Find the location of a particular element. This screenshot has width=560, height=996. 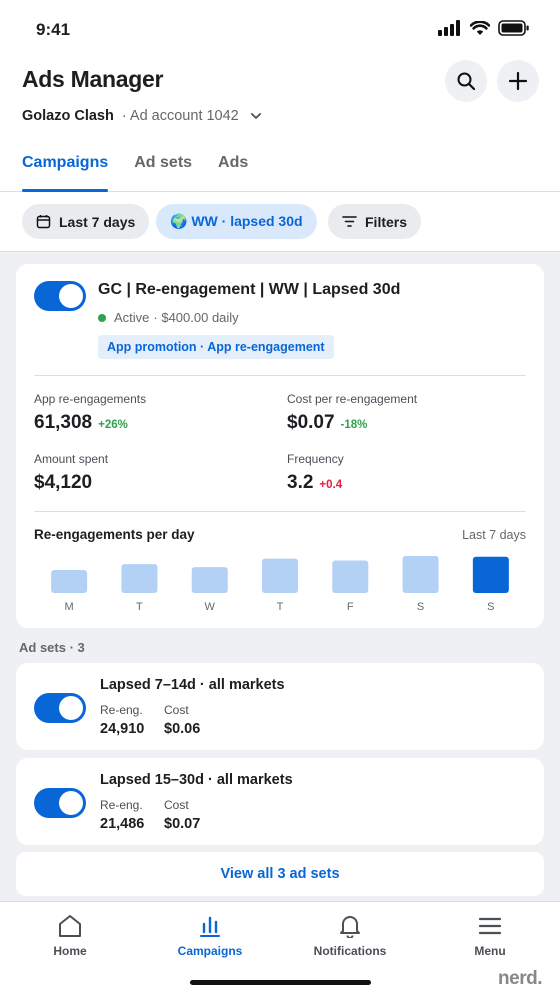

adset-cost: Cost $0.07 is located at coordinates (182, 815).